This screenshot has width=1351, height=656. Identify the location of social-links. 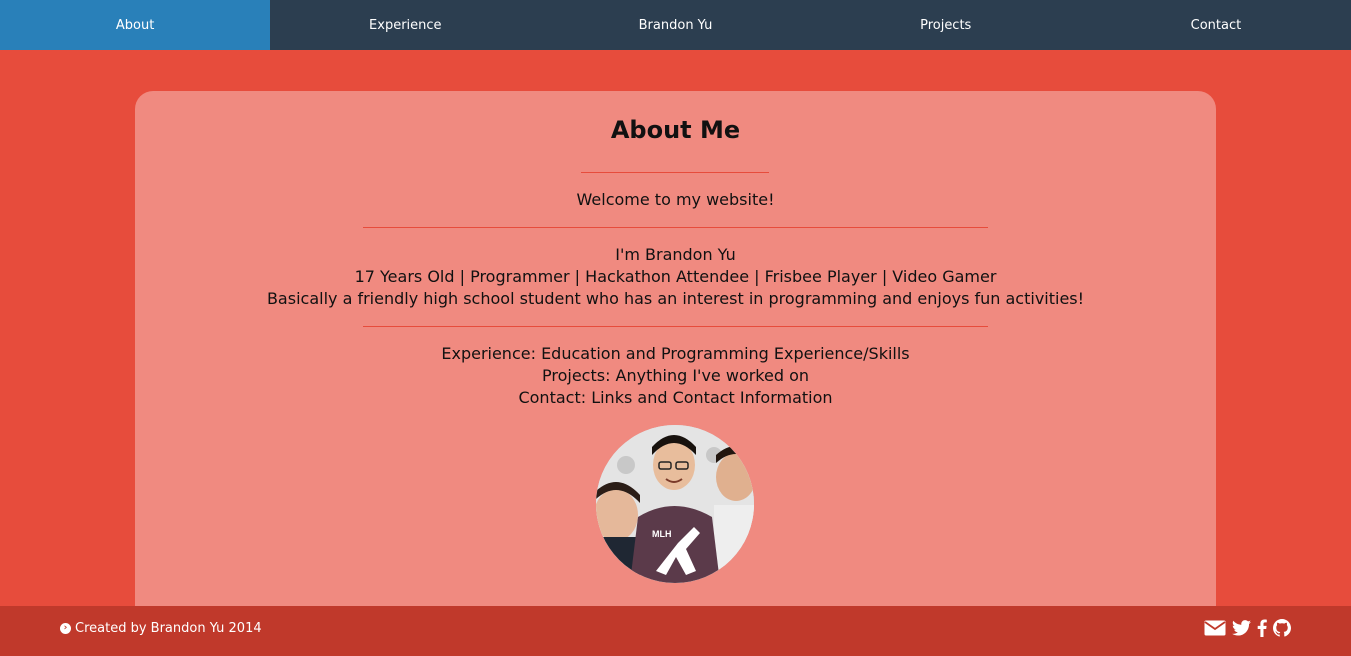
(1247, 630).